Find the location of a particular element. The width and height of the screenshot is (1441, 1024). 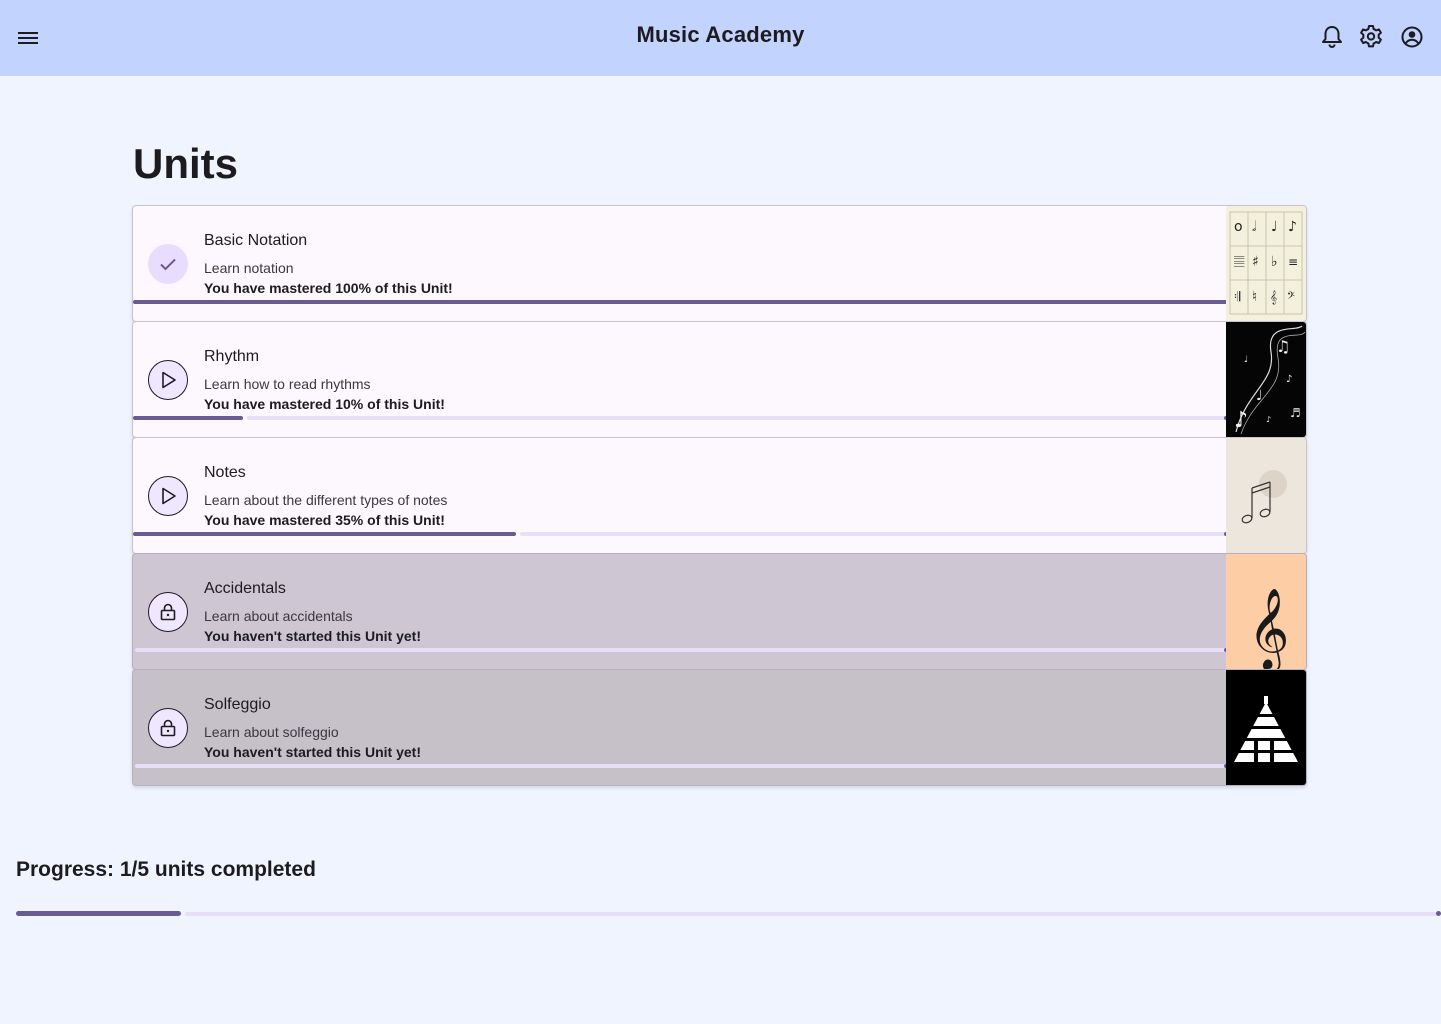

app-title: Music Academy is located at coordinates (720, 34).